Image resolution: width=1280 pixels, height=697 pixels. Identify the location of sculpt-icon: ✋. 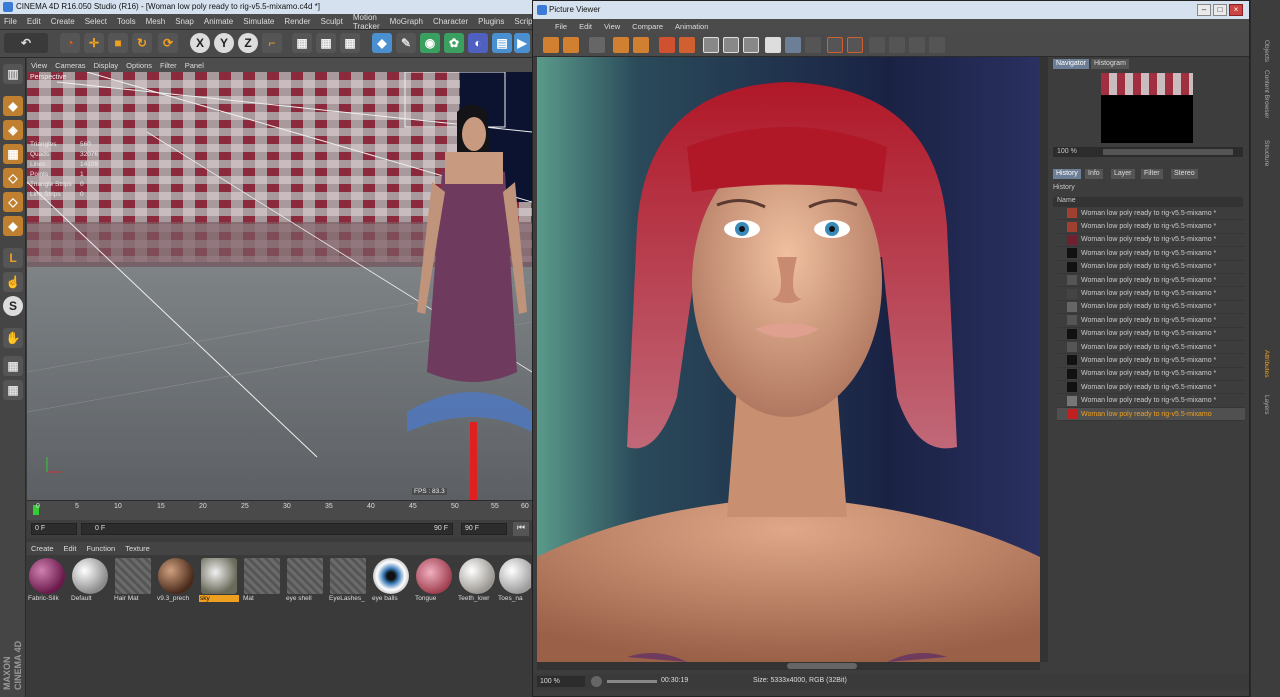
(13, 338).